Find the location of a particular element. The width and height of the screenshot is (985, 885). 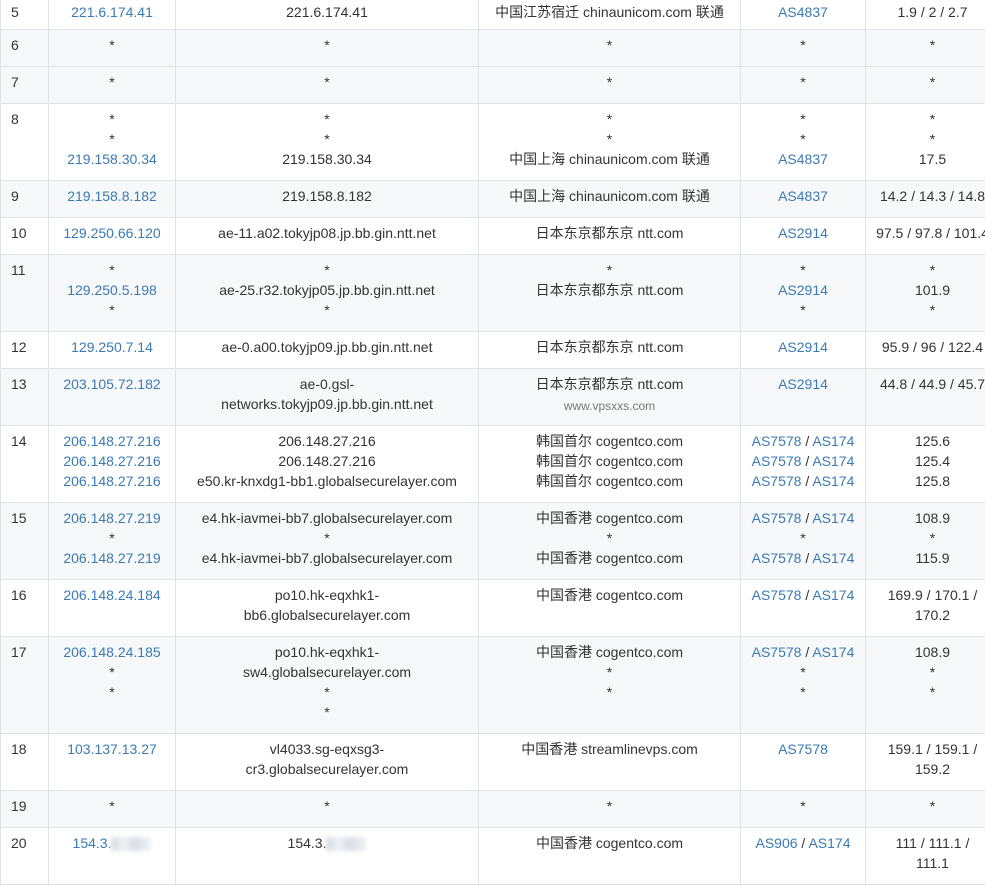

hostname-cell: ae-11.a02.tokyjp08.jp.bb.gin.ntt.net is located at coordinates (327, 236).